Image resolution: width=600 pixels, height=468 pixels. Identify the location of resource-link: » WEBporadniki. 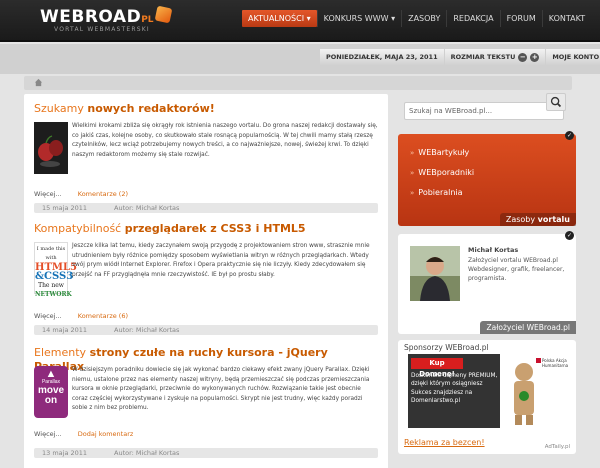
(486, 173).